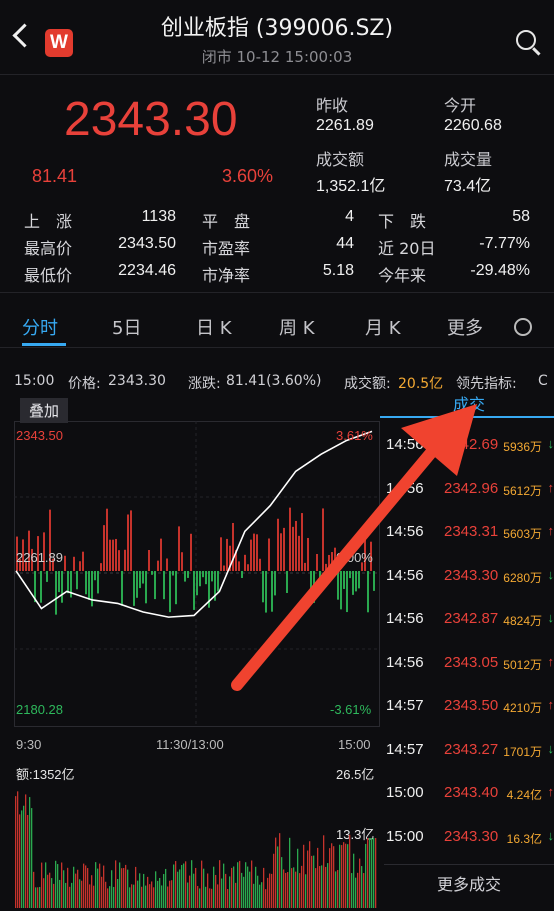 Image resolution: width=554 pixels, height=911 pixels. Describe the element at coordinates (504, 243) in the screenshot. I see `stat-v3-1: -7.77%` at that location.